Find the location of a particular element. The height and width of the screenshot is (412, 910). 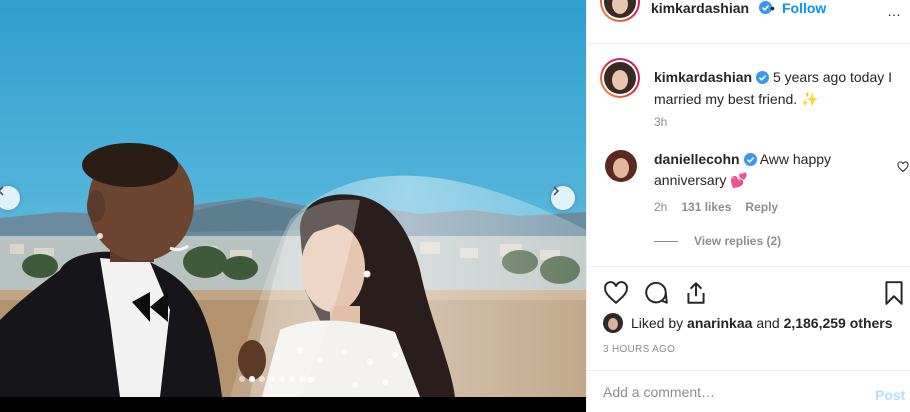

view-replies-label: View replies (2) is located at coordinates (738, 241).